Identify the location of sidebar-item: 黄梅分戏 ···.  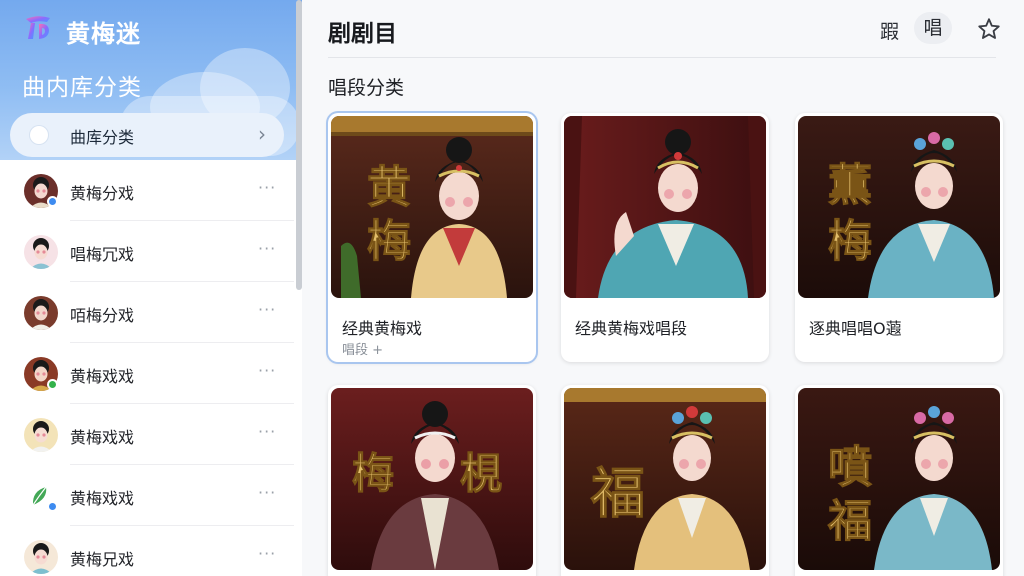
(151, 190).